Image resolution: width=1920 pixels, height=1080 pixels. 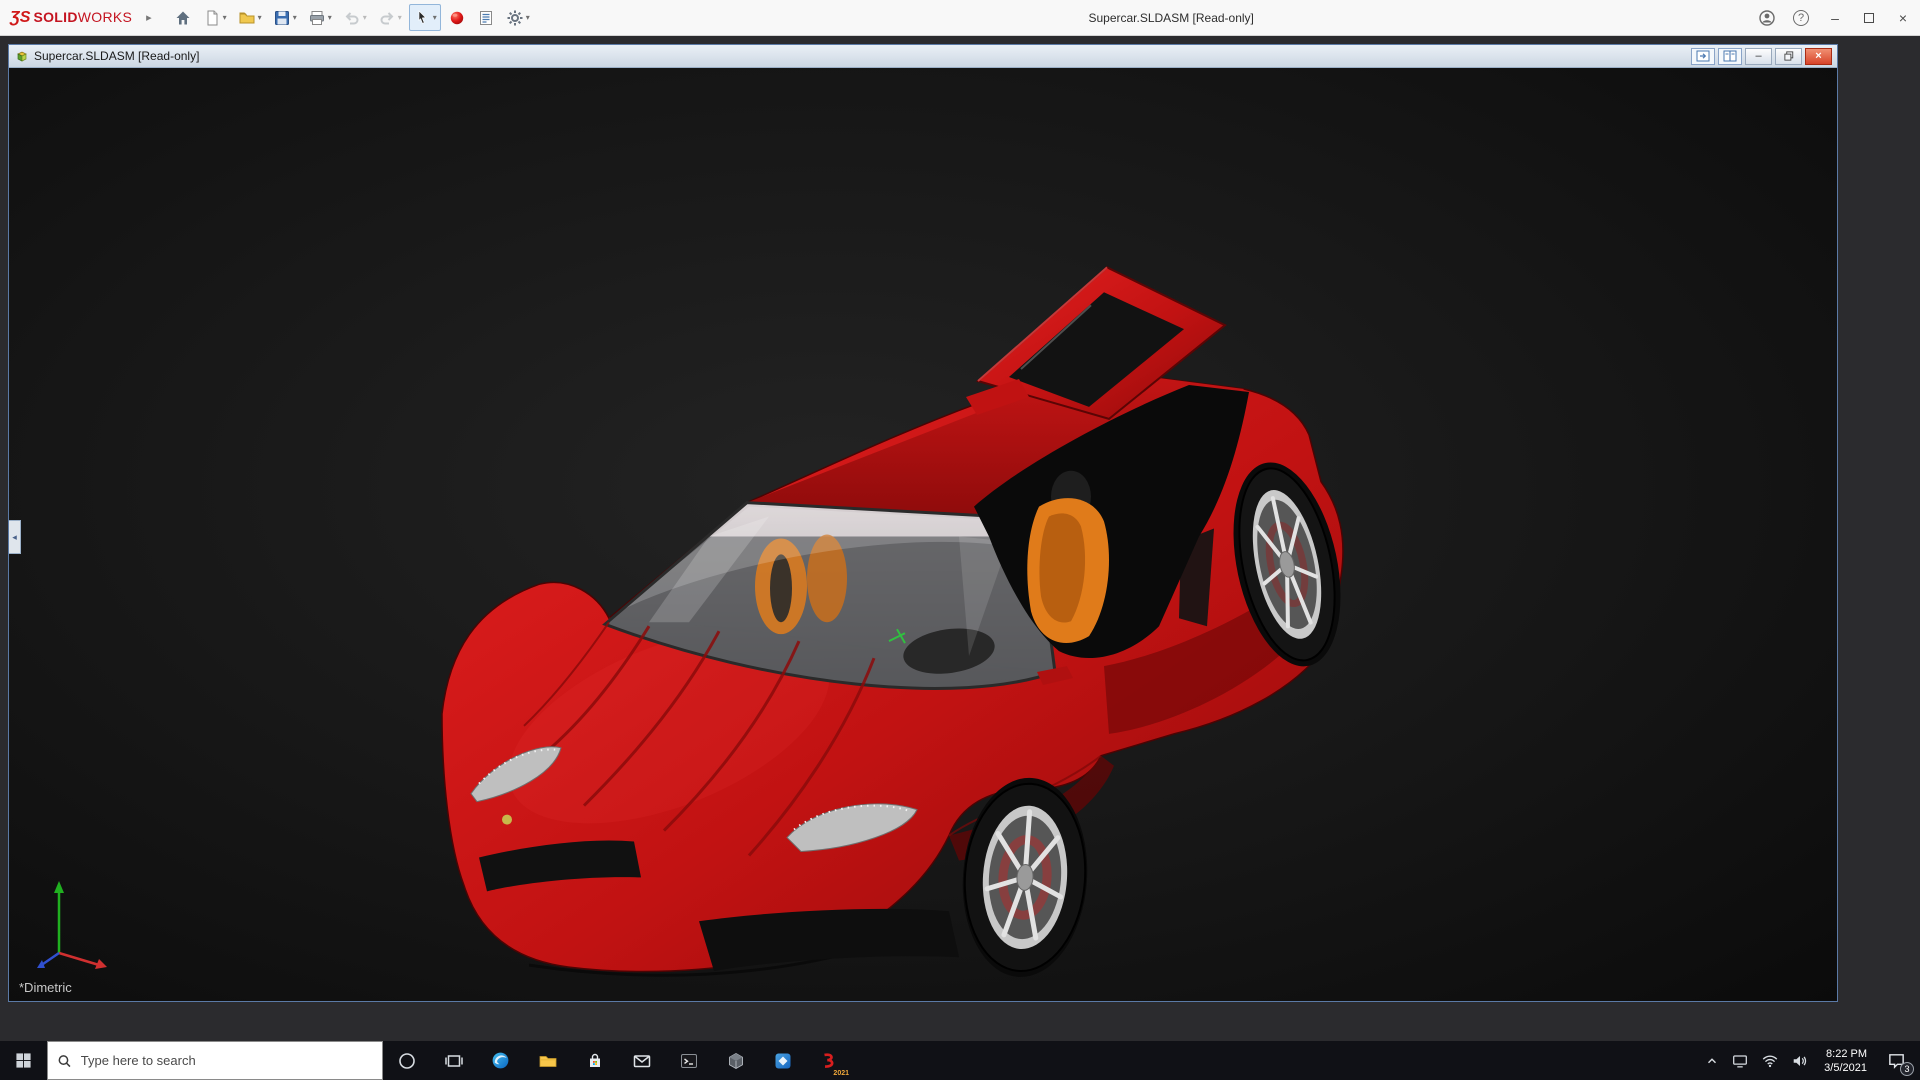 I want to click on task-view-button, so click(x=453, y=1060).